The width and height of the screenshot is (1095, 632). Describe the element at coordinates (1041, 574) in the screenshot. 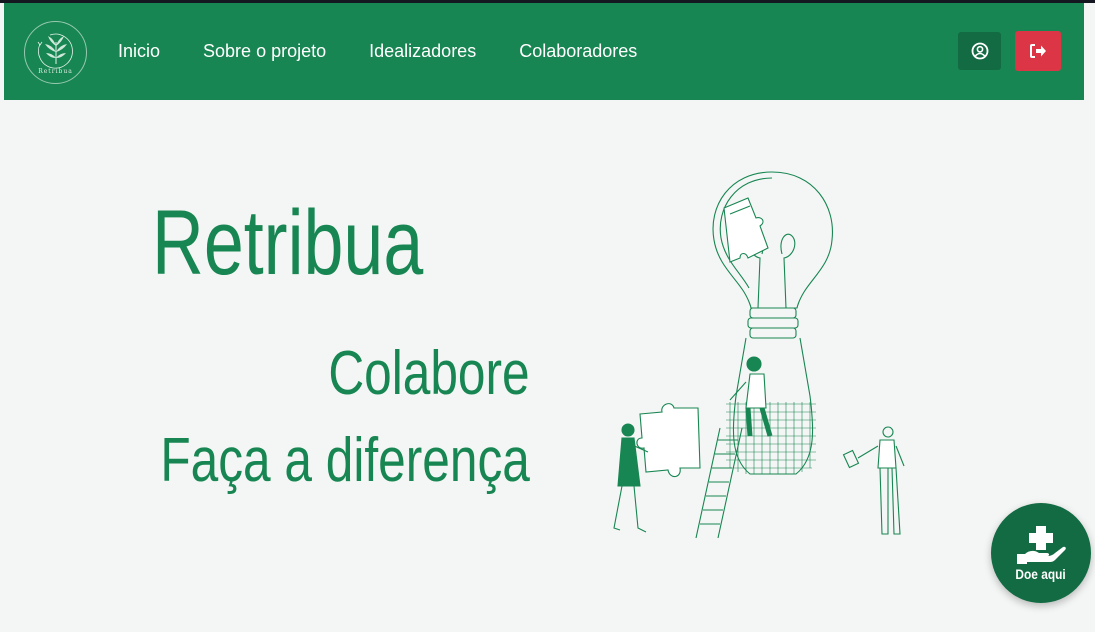

I see `donate-label: Doe aqui` at that location.